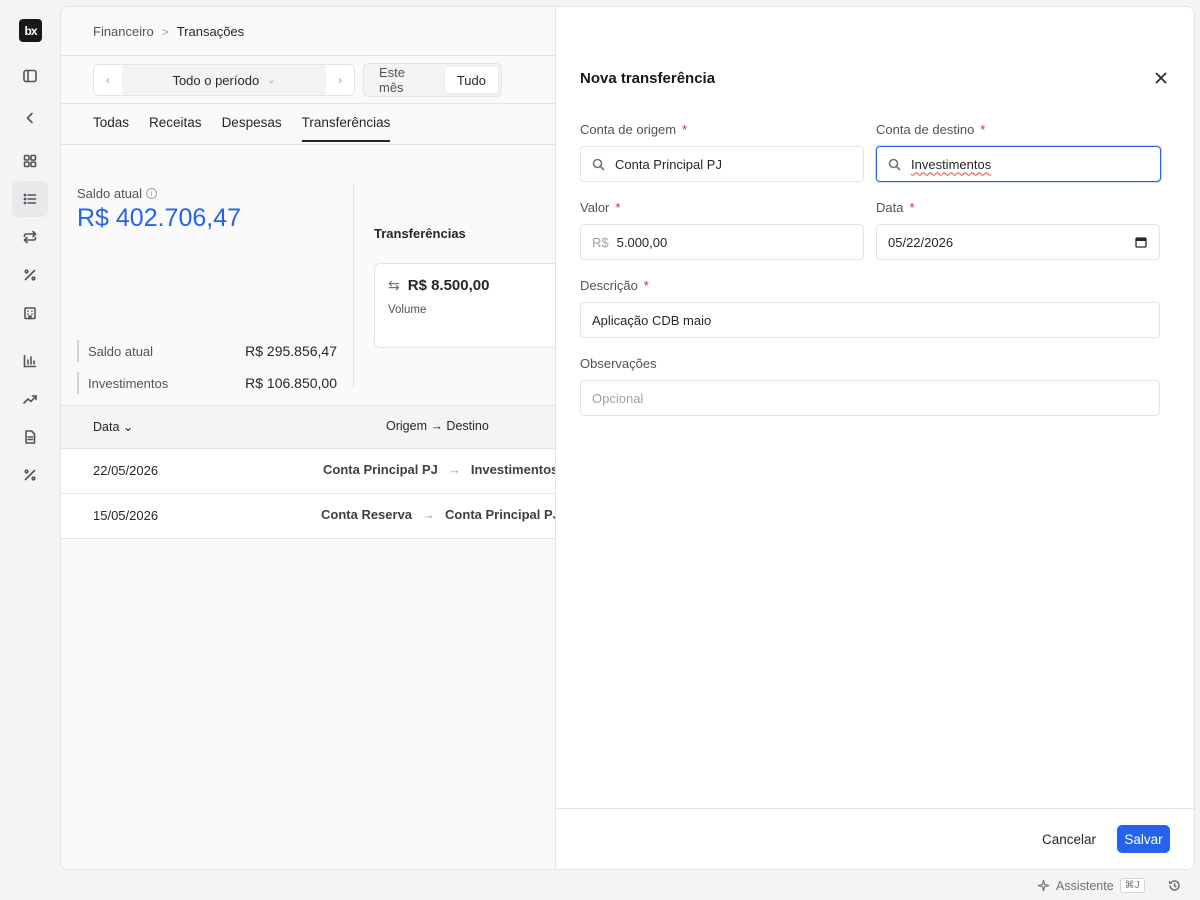 This screenshot has height=900, width=1200. I want to click on currency-prefix: R$, so click(600, 242).